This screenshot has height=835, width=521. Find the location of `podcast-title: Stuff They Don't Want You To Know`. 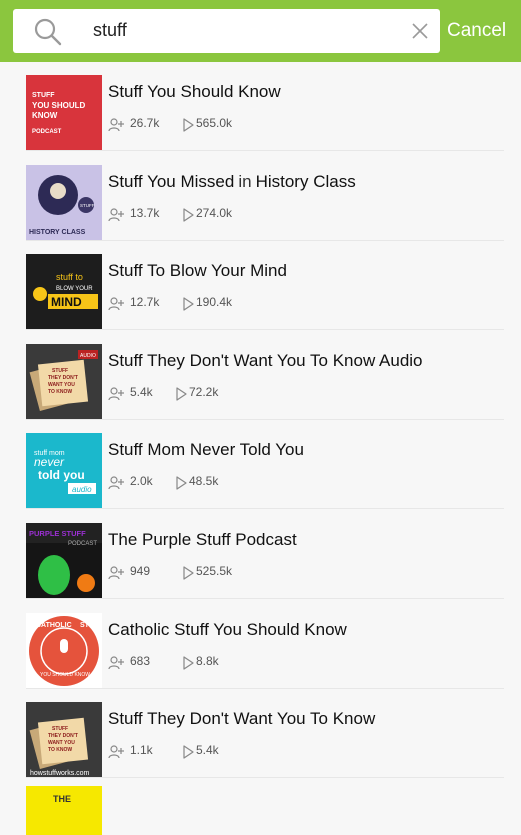

podcast-title: Stuff They Don't Want You To Know is located at coordinates (241, 719).